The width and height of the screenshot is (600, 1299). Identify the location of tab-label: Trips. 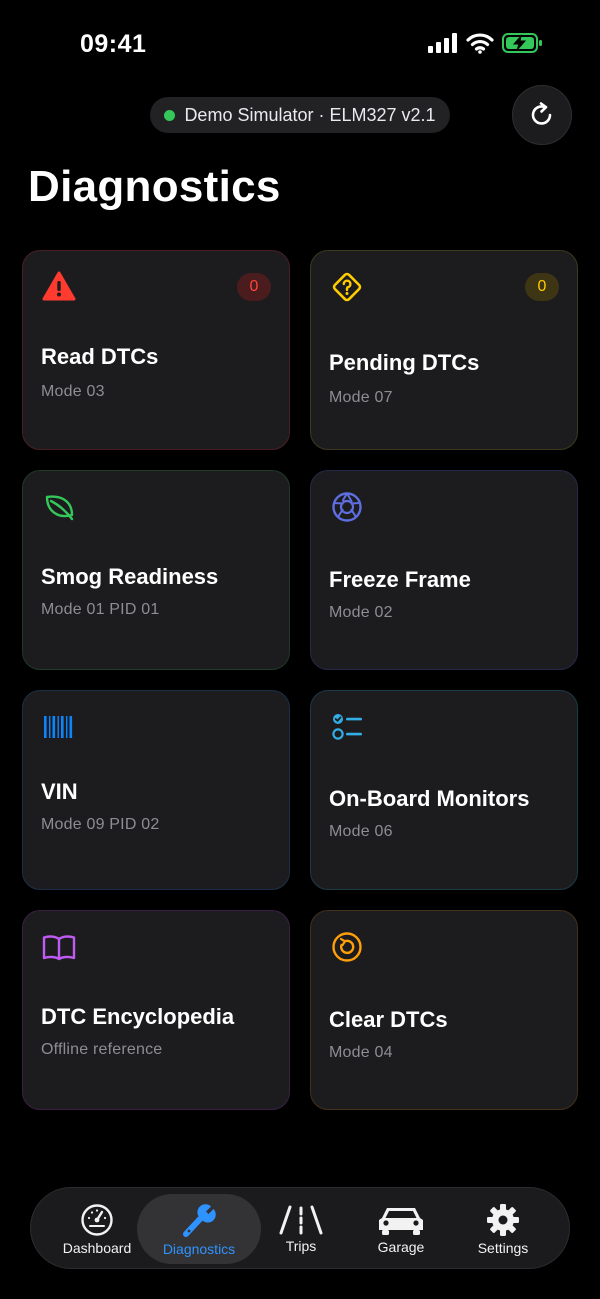
(301, 1245).